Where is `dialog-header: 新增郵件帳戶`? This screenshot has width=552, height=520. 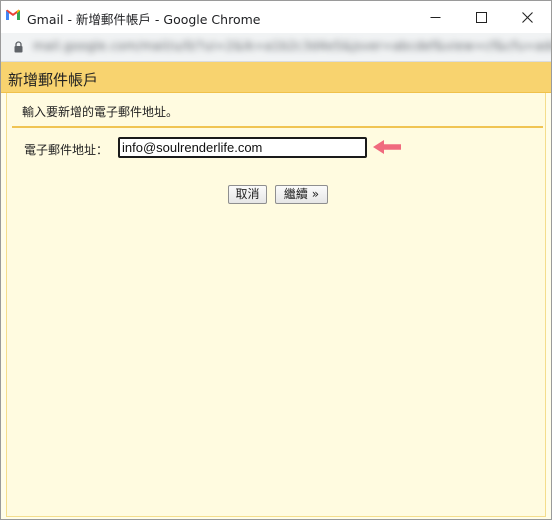 dialog-header: 新增郵件帳戶 is located at coordinates (276, 77).